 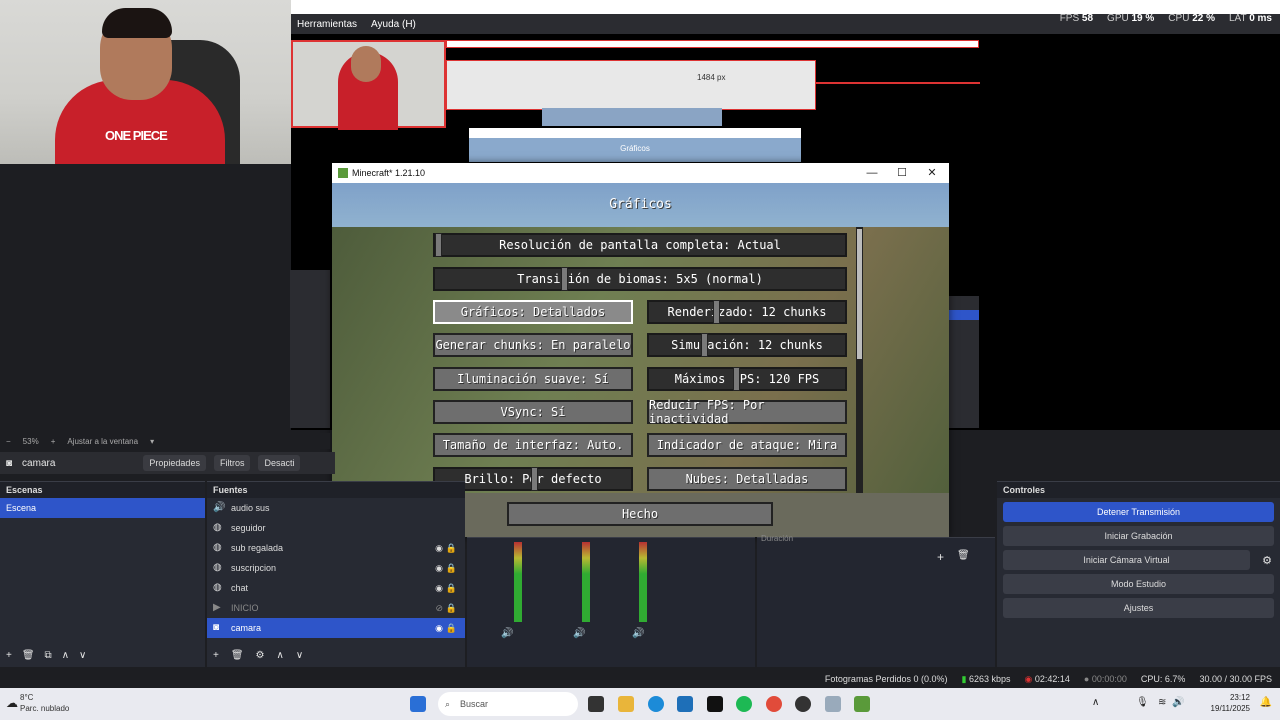 What do you see at coordinates (336, 608) in the screenshot?
I see `source-item: ▶ INICIO ⊘ 🔒` at bounding box center [336, 608].